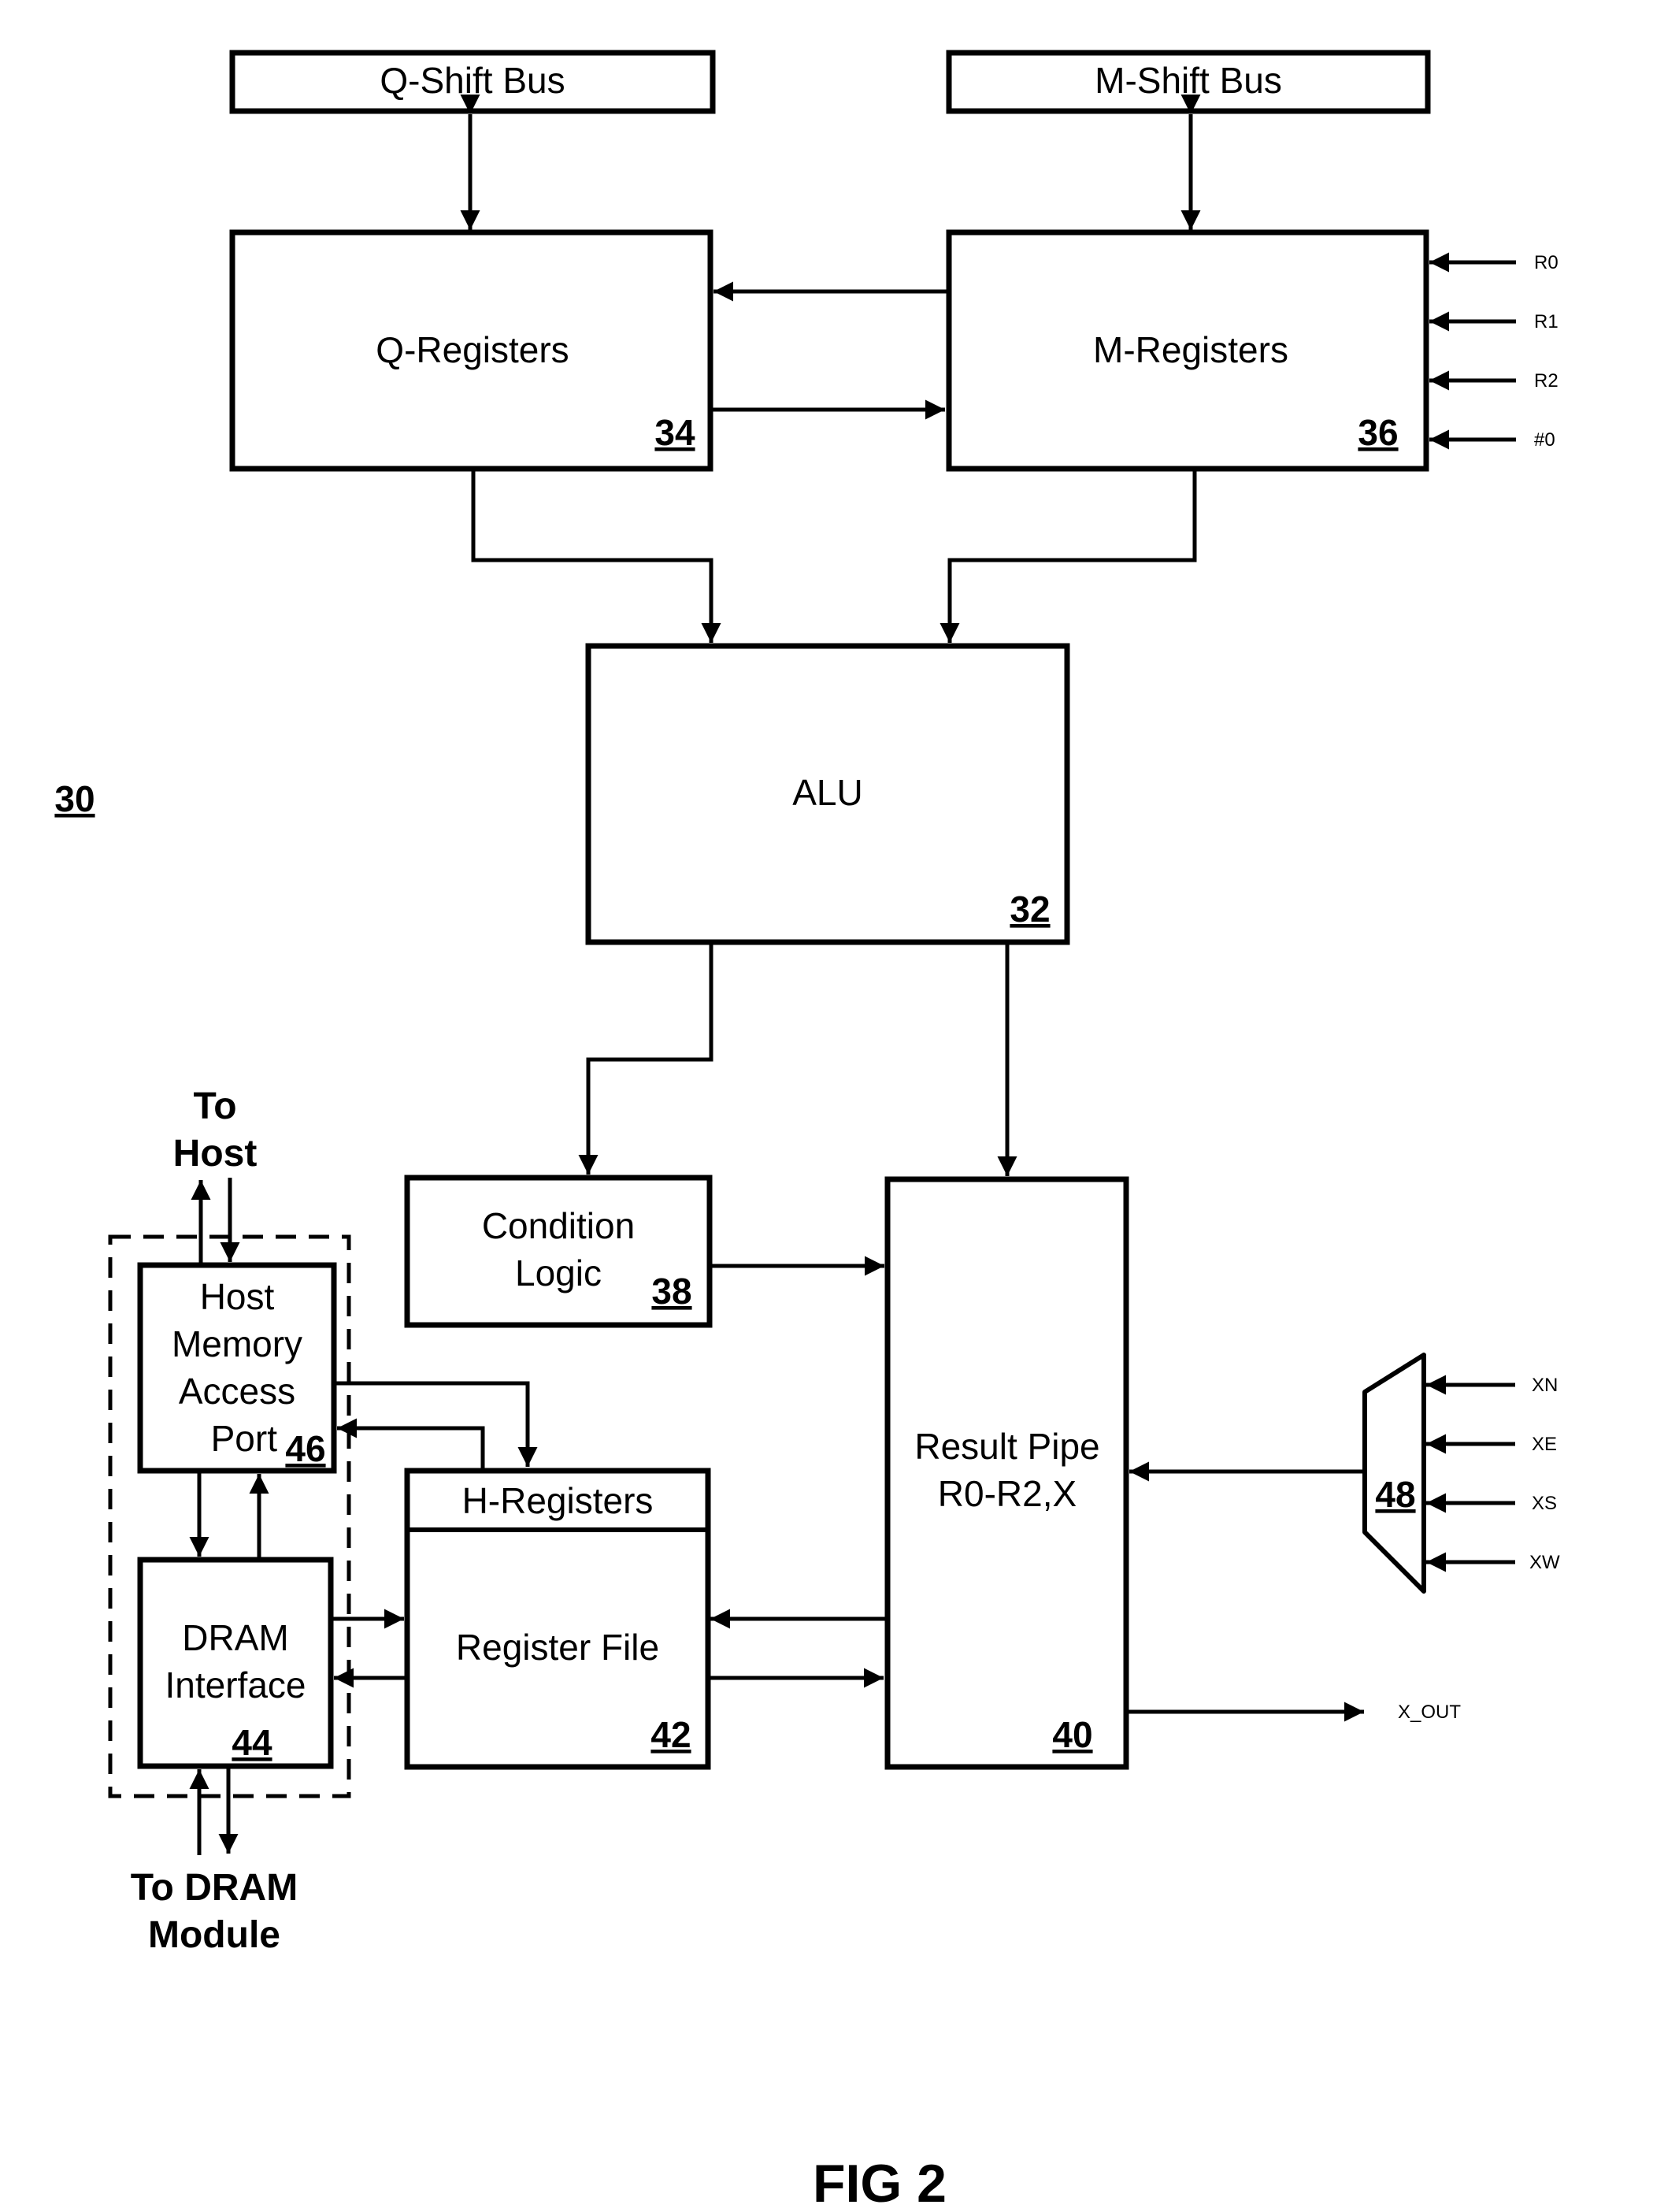 The image size is (1653, 2212). I want to click on result-pipe: Result Pipe R0-R2,X 40, so click(1006, 1473).